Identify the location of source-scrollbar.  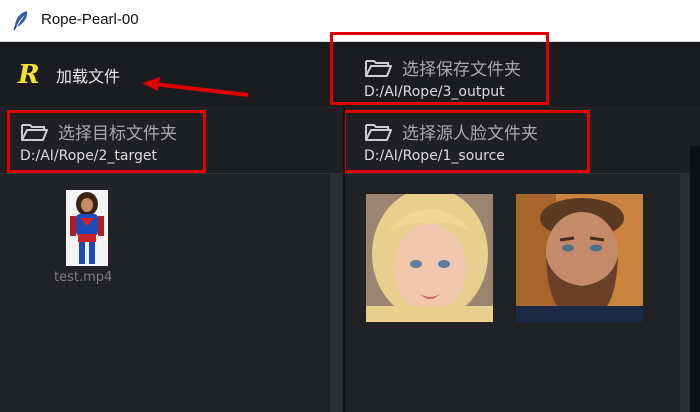
(685, 293).